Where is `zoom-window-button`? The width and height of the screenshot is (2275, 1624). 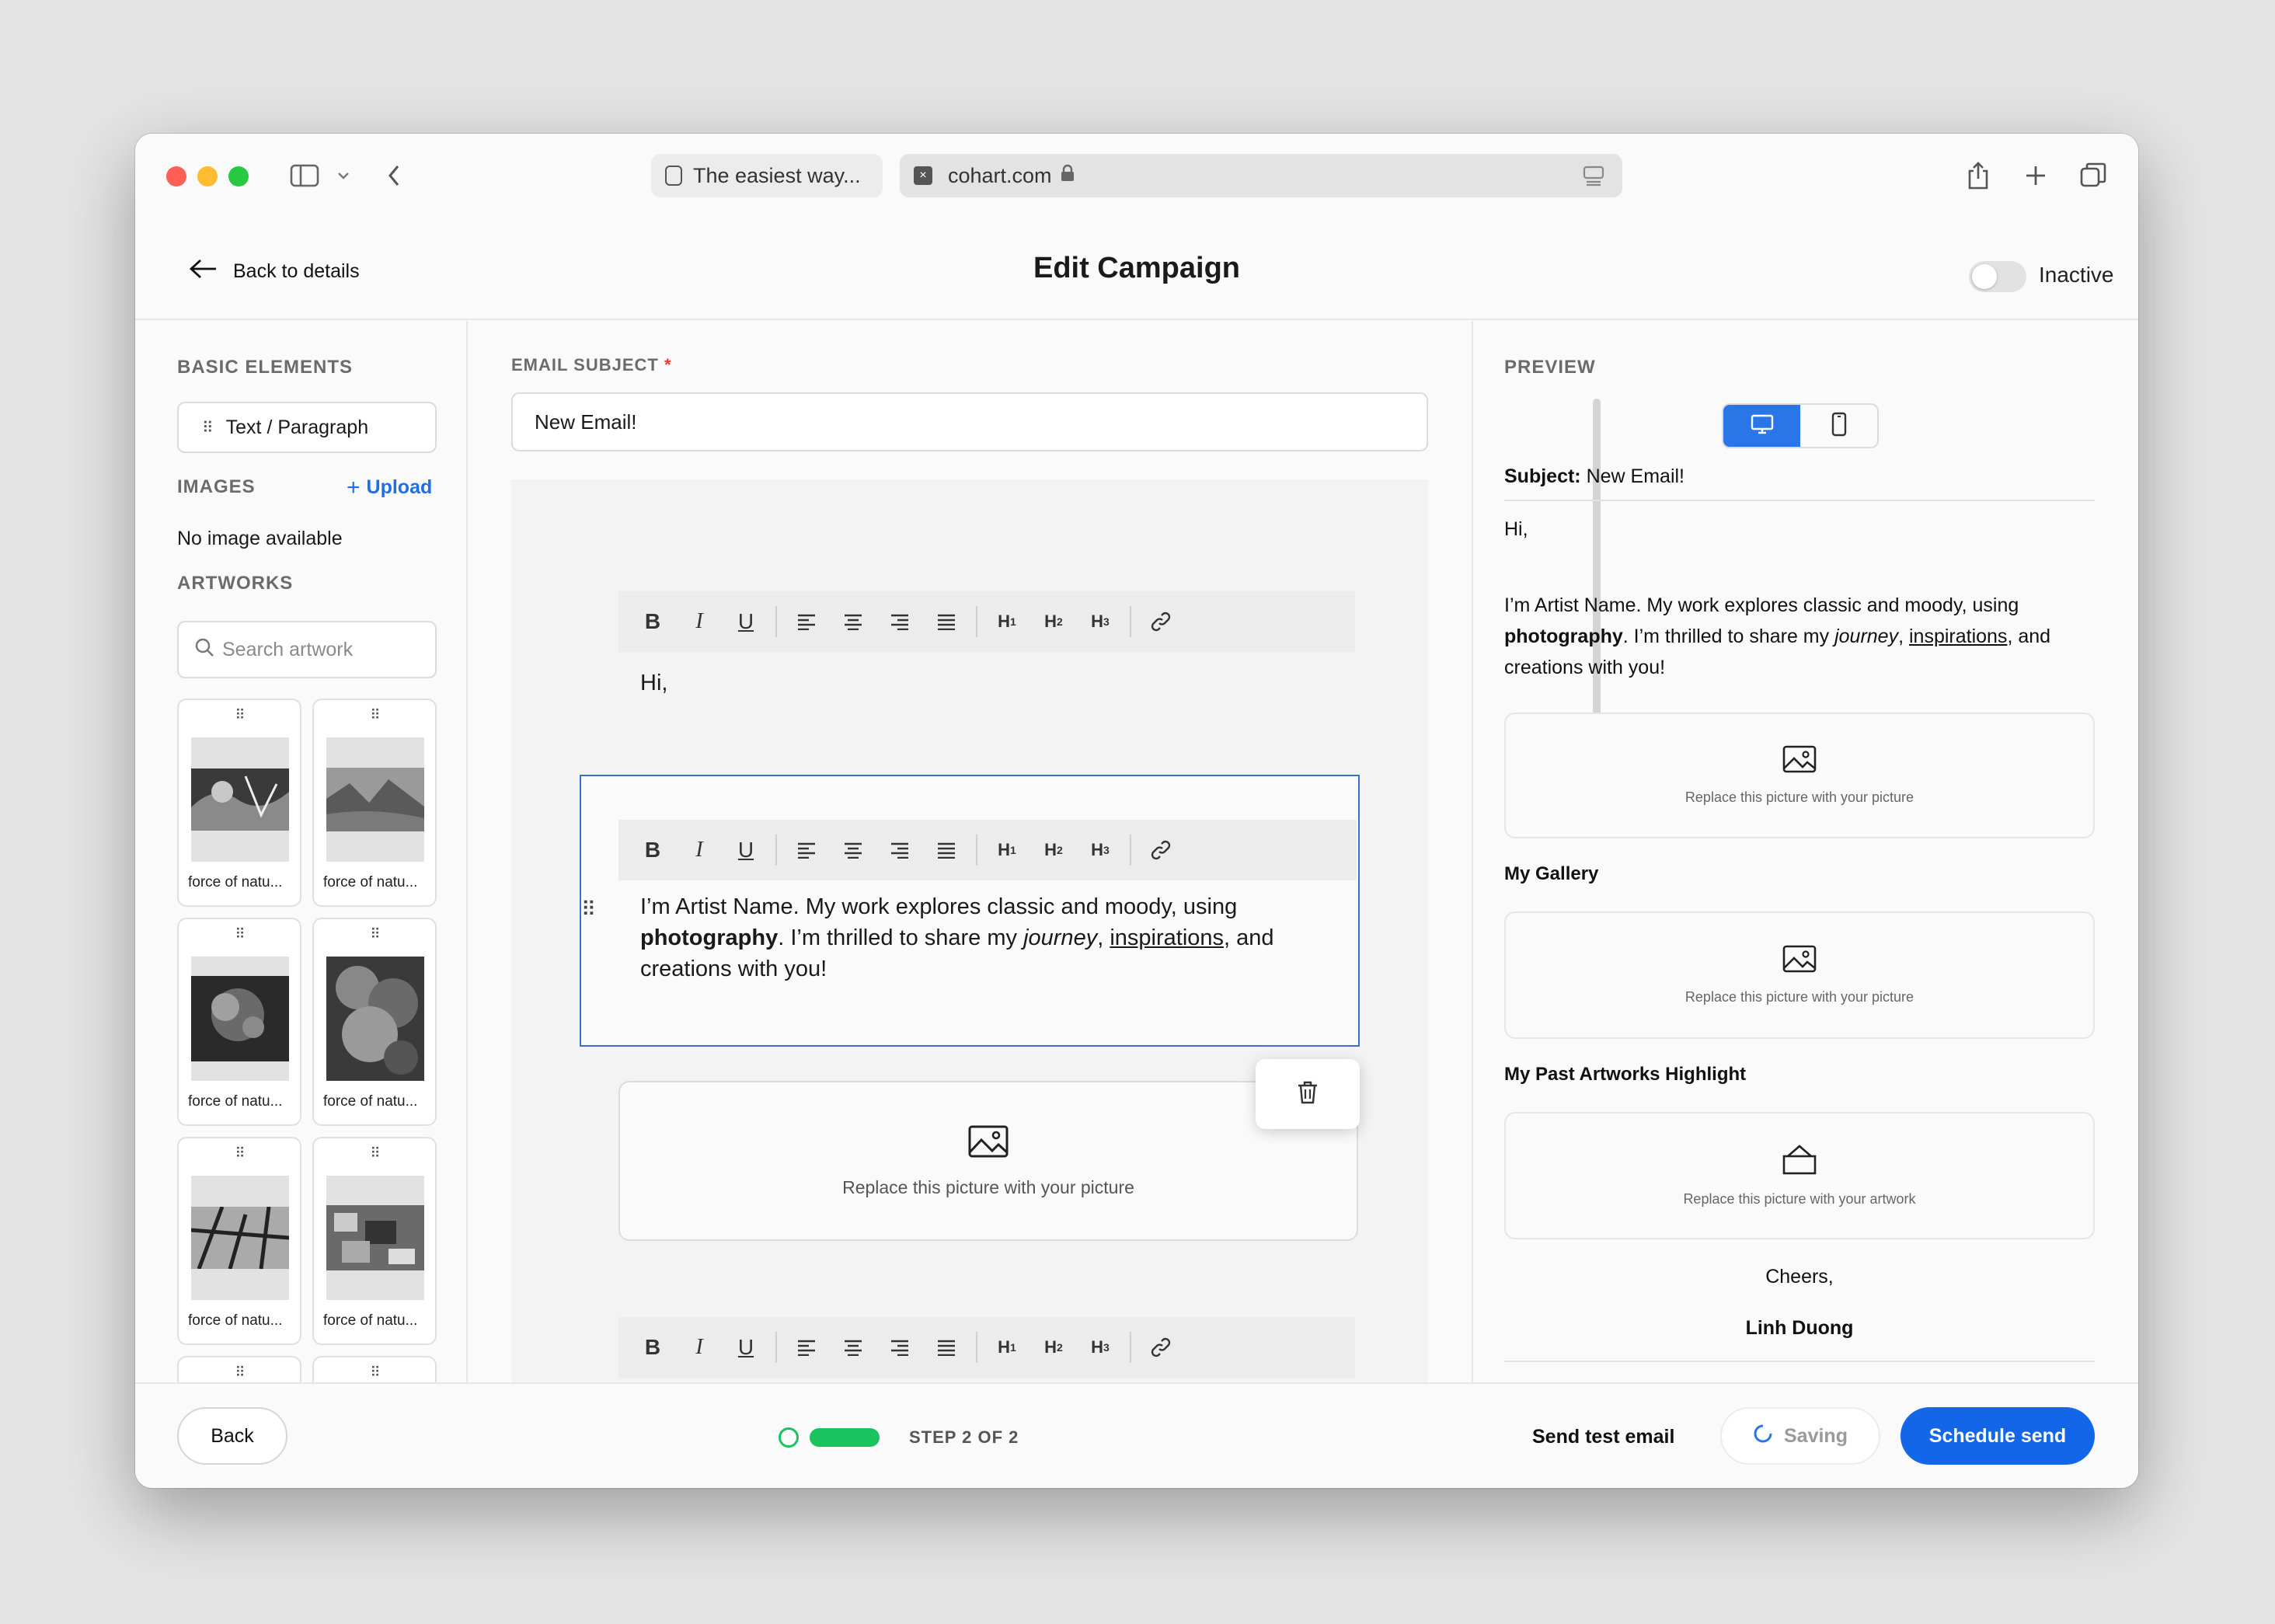
zoom-window-button is located at coordinates (238, 176).